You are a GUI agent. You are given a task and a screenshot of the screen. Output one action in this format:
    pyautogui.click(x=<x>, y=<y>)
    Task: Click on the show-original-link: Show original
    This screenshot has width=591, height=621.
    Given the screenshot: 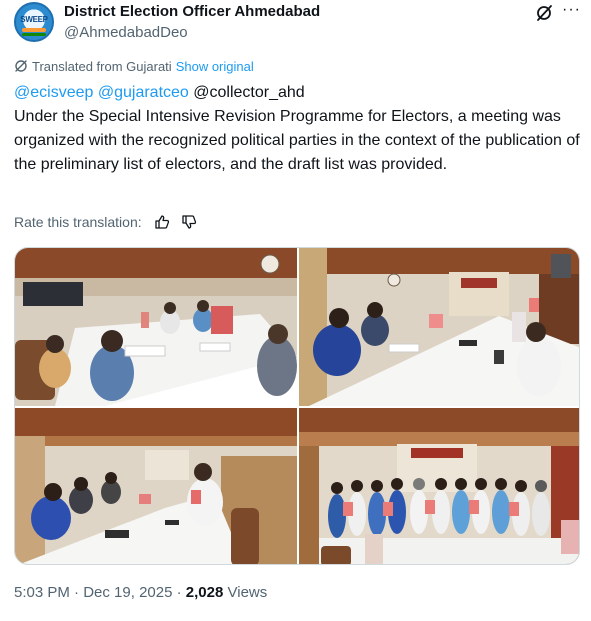 What is the action you would take?
    pyautogui.click(x=215, y=66)
    